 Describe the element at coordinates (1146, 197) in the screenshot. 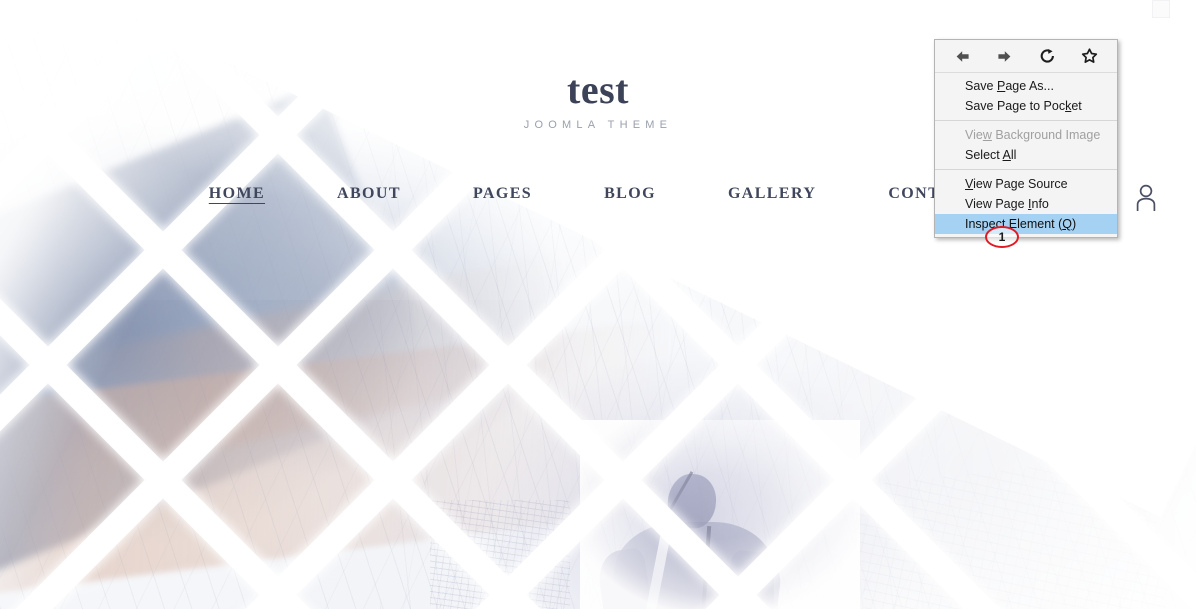

I see `user-icon` at that location.